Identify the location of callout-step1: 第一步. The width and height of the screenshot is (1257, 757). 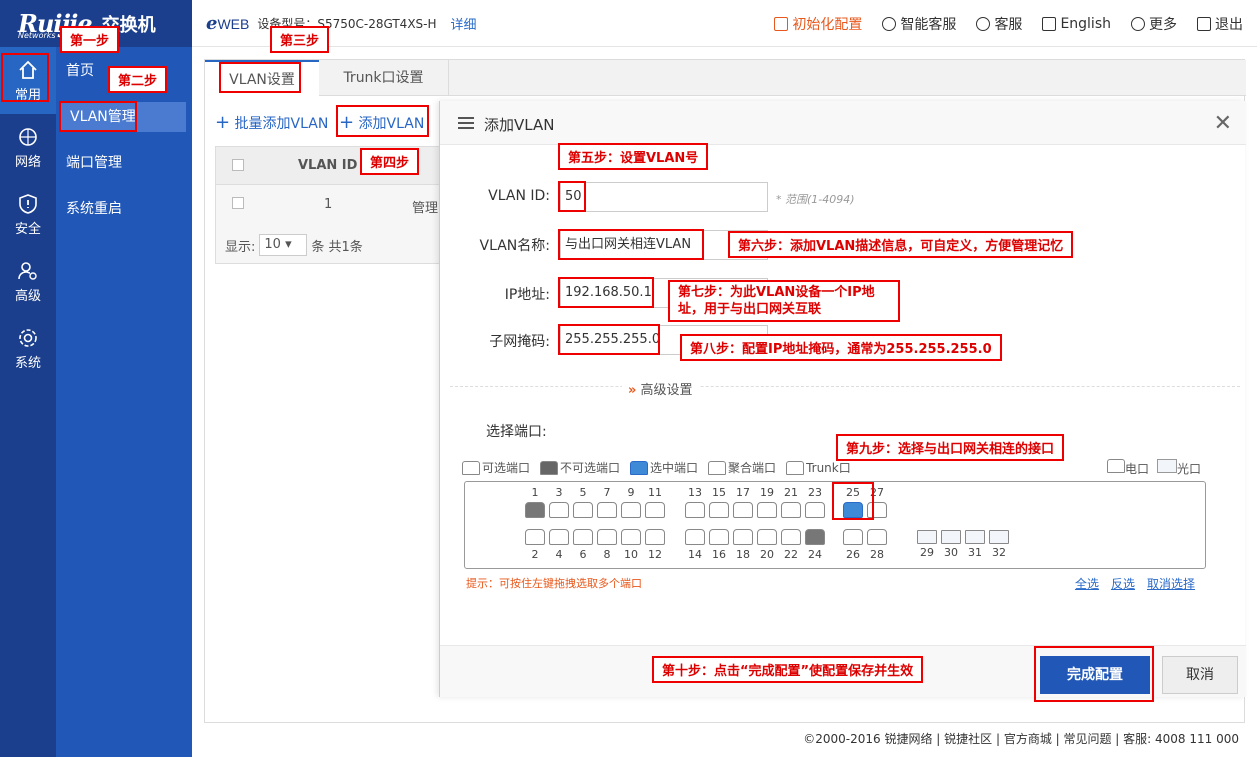
(90, 39).